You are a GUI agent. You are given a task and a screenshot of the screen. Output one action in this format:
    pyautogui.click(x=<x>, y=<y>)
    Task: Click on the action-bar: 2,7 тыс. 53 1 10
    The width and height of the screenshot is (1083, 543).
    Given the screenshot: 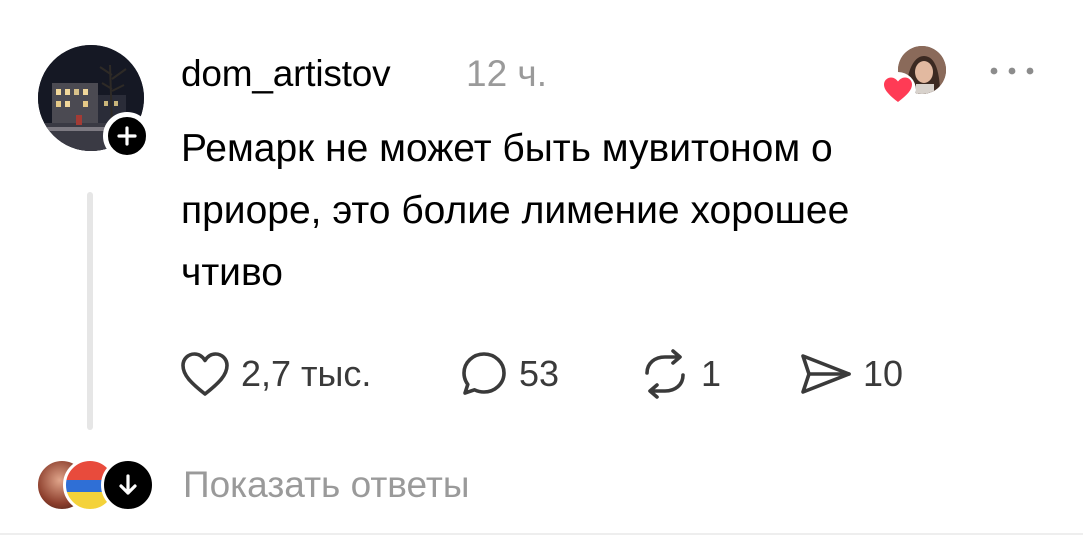 What is the action you would take?
    pyautogui.click(x=559, y=374)
    